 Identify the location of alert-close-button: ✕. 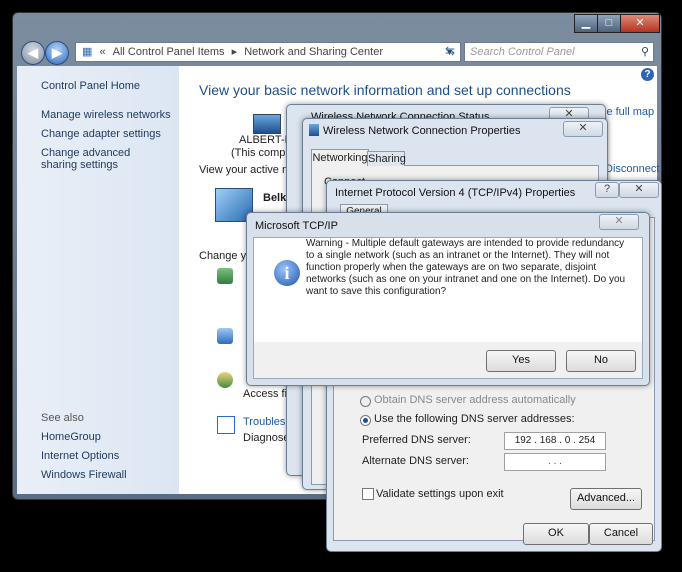
(619, 222).